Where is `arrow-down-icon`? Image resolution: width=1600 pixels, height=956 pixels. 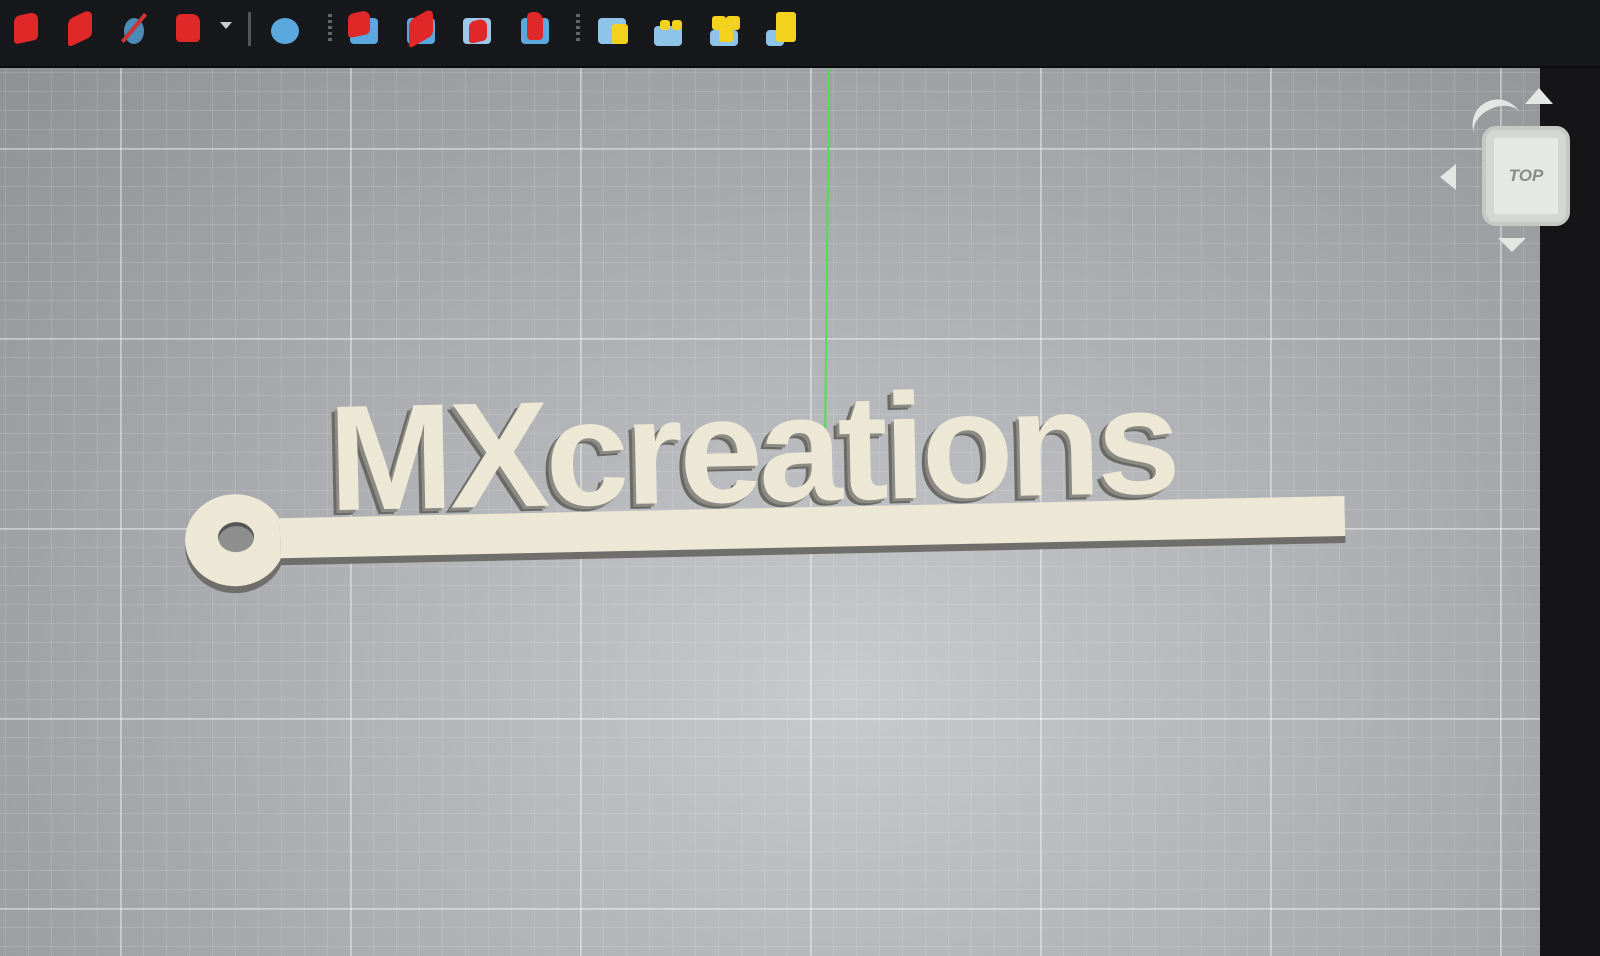 arrow-down-icon is located at coordinates (1512, 245).